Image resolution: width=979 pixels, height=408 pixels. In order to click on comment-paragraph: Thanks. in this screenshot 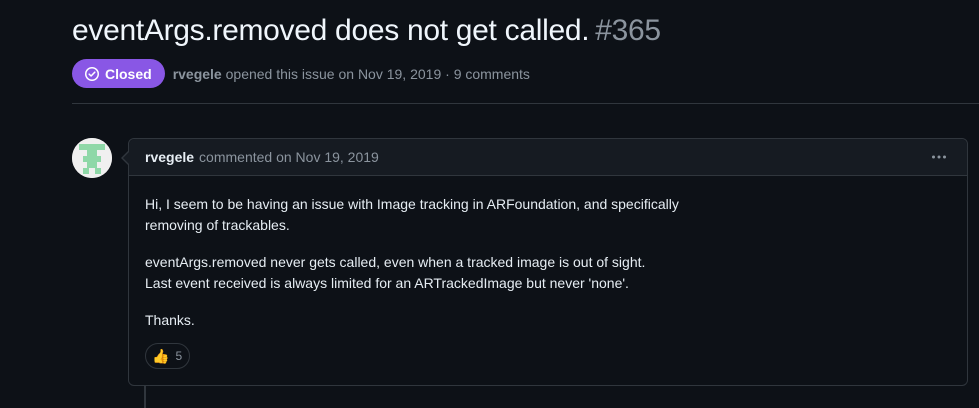, I will do `click(170, 320)`.